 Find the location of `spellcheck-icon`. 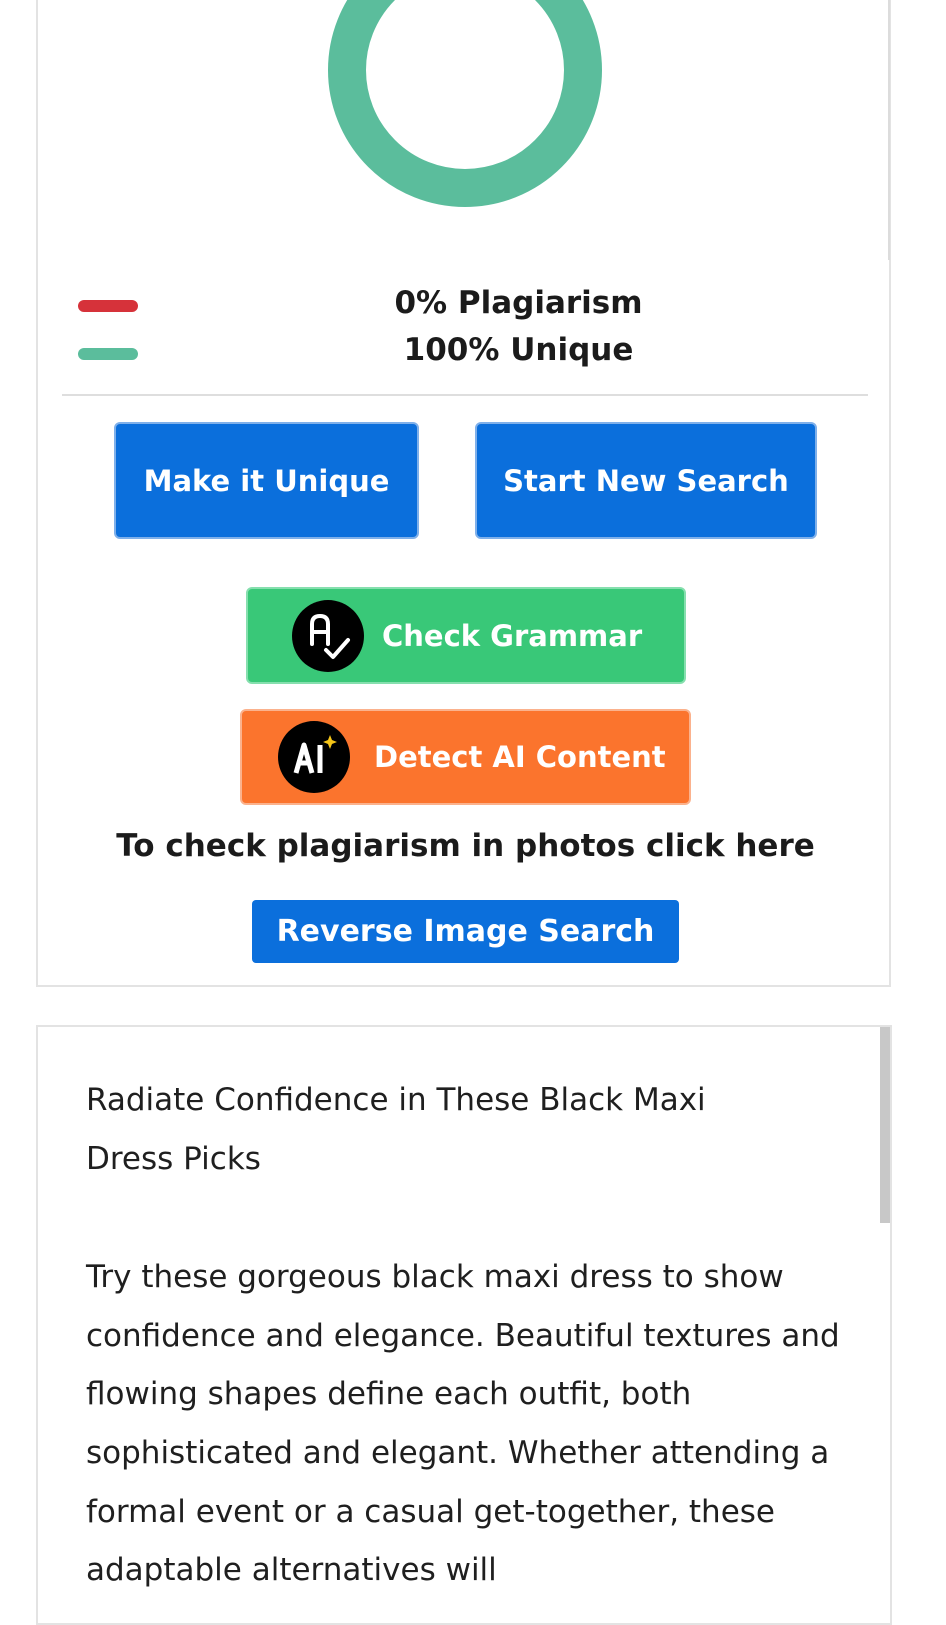

spellcheck-icon is located at coordinates (328, 635).